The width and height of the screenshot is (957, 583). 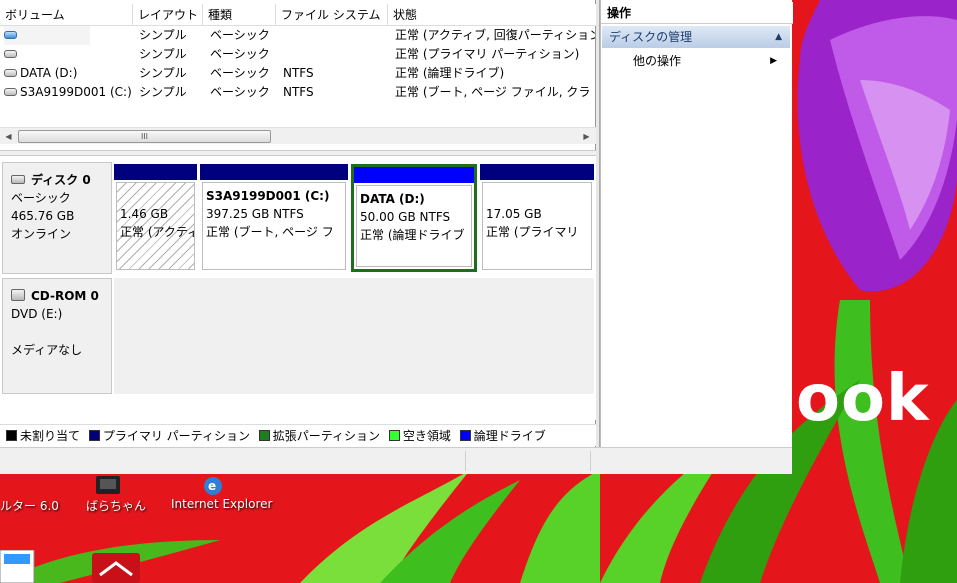 I want to click on disk0-label: ディスク 0 ベーシック 465.76 GB オンライン, so click(x=57, y=218).